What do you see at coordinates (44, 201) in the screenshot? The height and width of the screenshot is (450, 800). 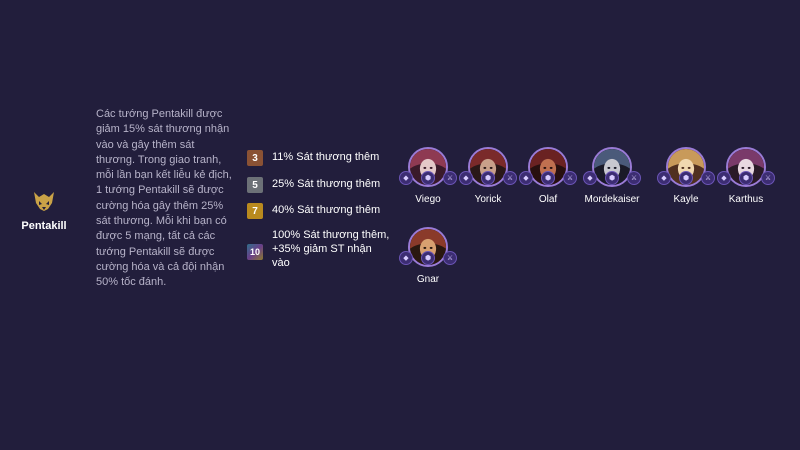 I see `pentakill-helmet-icon` at bounding box center [44, 201].